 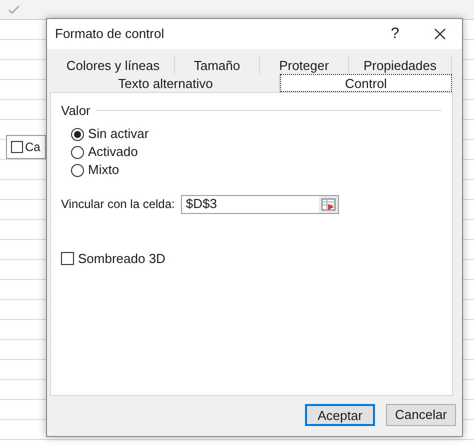 What do you see at coordinates (14, 9) in the screenshot?
I see `check-icon` at bounding box center [14, 9].